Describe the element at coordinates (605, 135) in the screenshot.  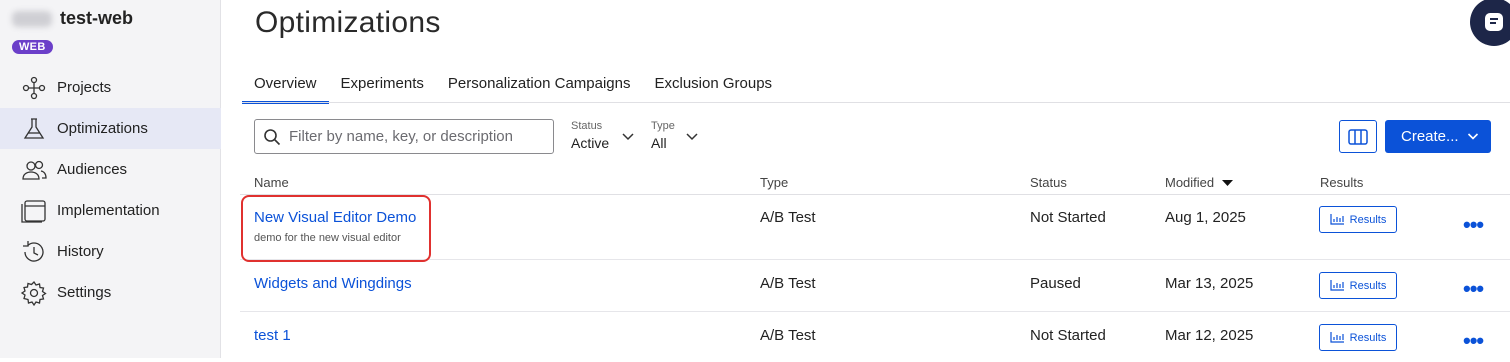
I see `status-filter: Status Active` at that location.